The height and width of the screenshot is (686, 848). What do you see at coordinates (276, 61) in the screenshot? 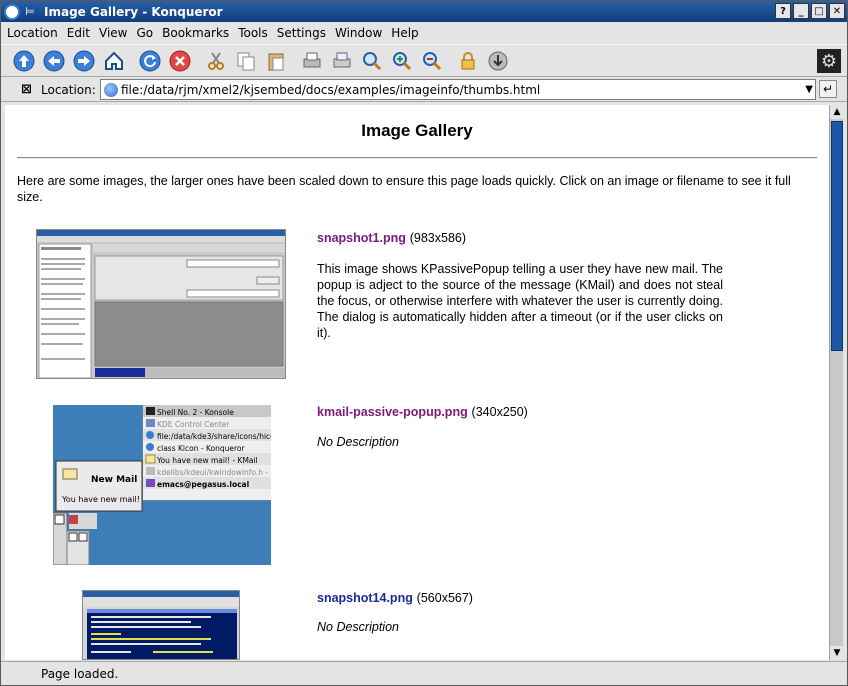
I see `paste-icon` at bounding box center [276, 61].